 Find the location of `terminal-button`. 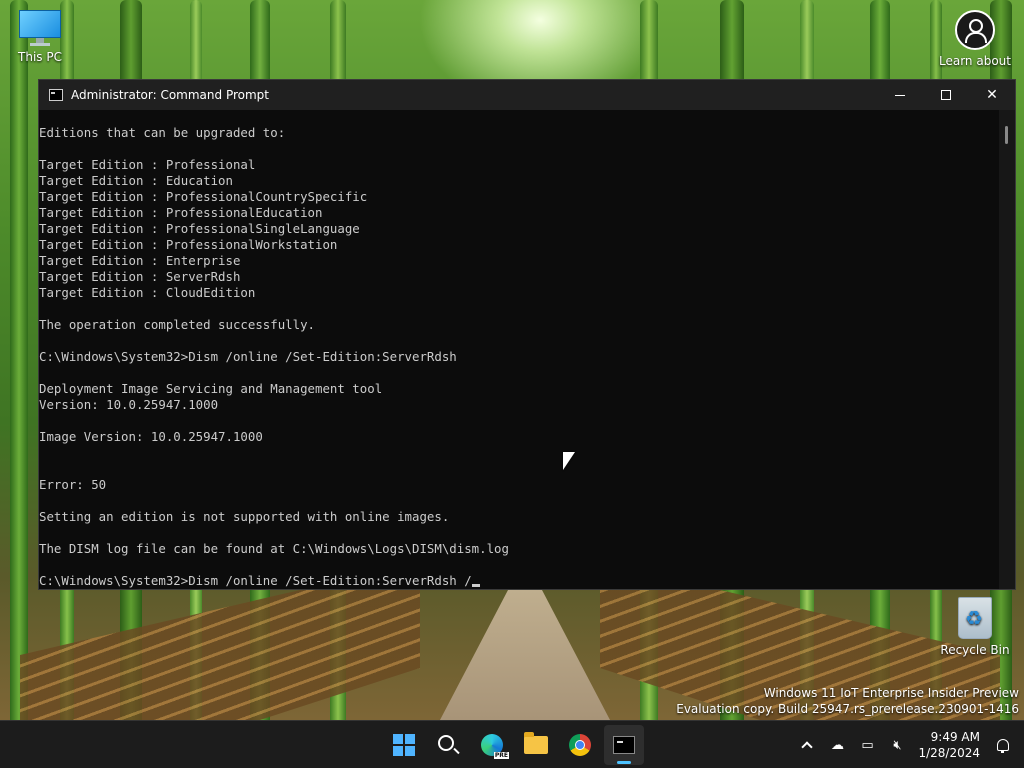

terminal-button is located at coordinates (624, 745).